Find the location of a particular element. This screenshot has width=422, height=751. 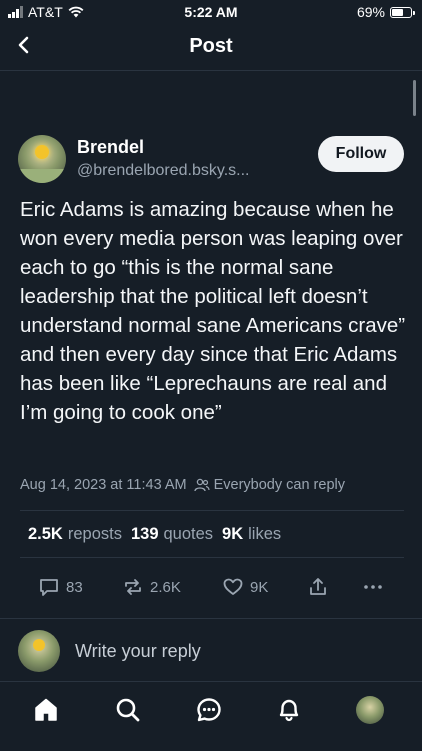

likes-count: 9K is located at coordinates (233, 534).